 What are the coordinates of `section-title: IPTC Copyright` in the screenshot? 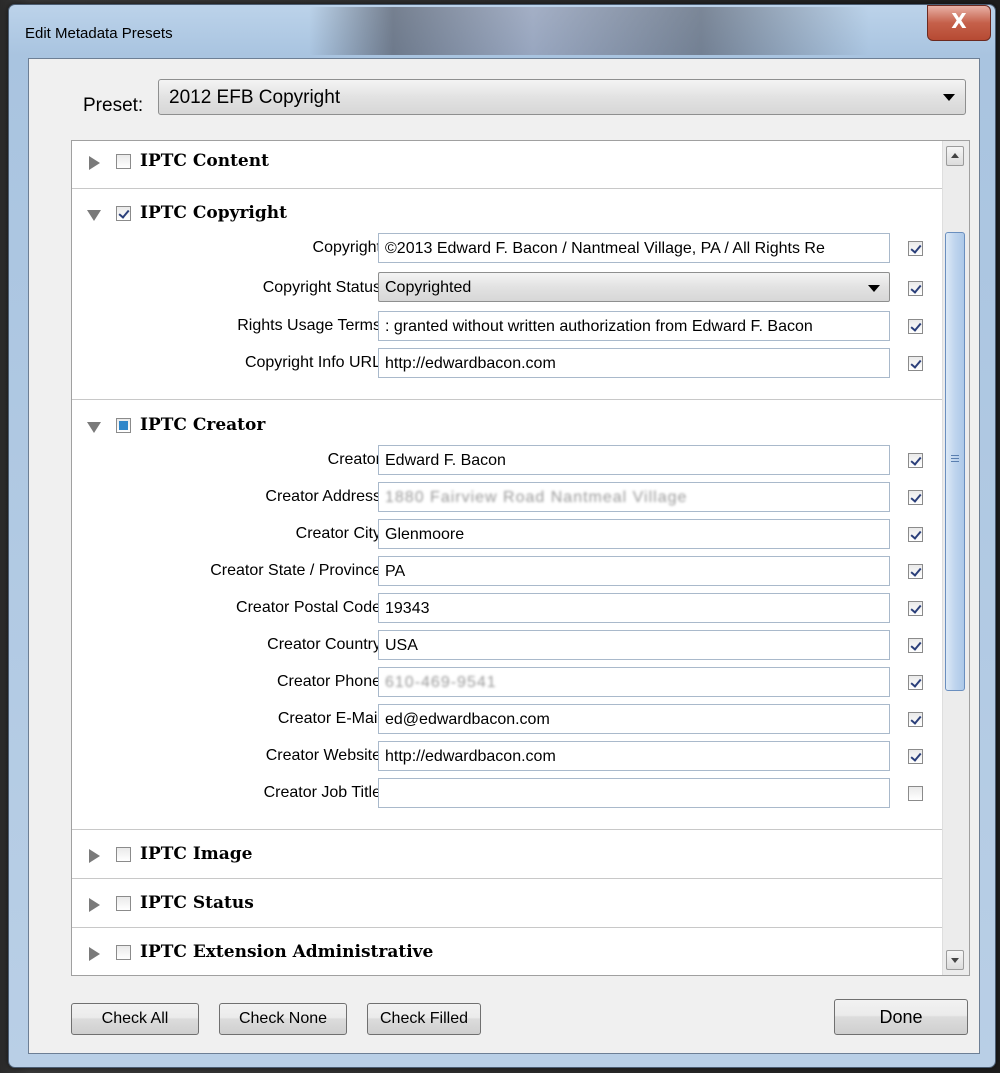 It's located at (213, 213).